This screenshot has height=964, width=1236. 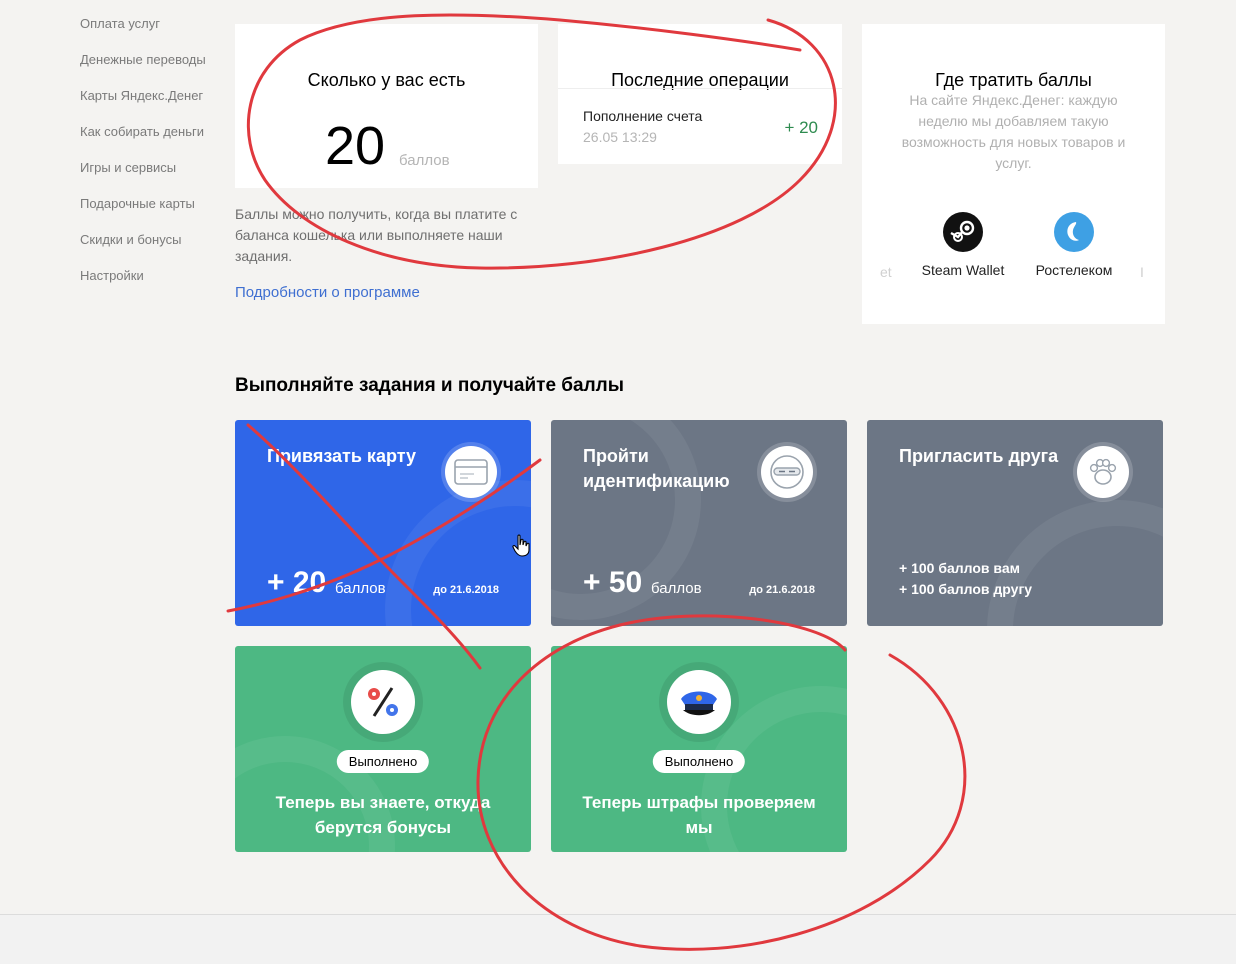 I want to click on ninja-icon, so click(x=787, y=472).